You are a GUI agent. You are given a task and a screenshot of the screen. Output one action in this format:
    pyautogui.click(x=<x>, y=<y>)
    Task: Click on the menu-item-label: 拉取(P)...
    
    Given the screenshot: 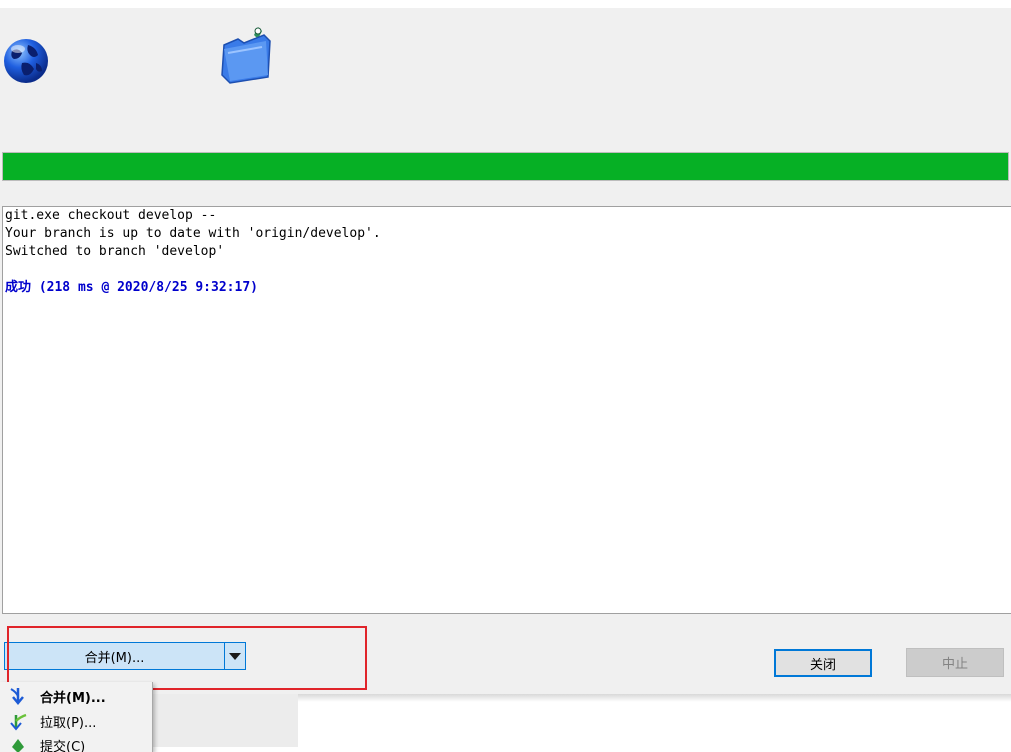 What is the action you would take?
    pyautogui.click(x=68, y=721)
    